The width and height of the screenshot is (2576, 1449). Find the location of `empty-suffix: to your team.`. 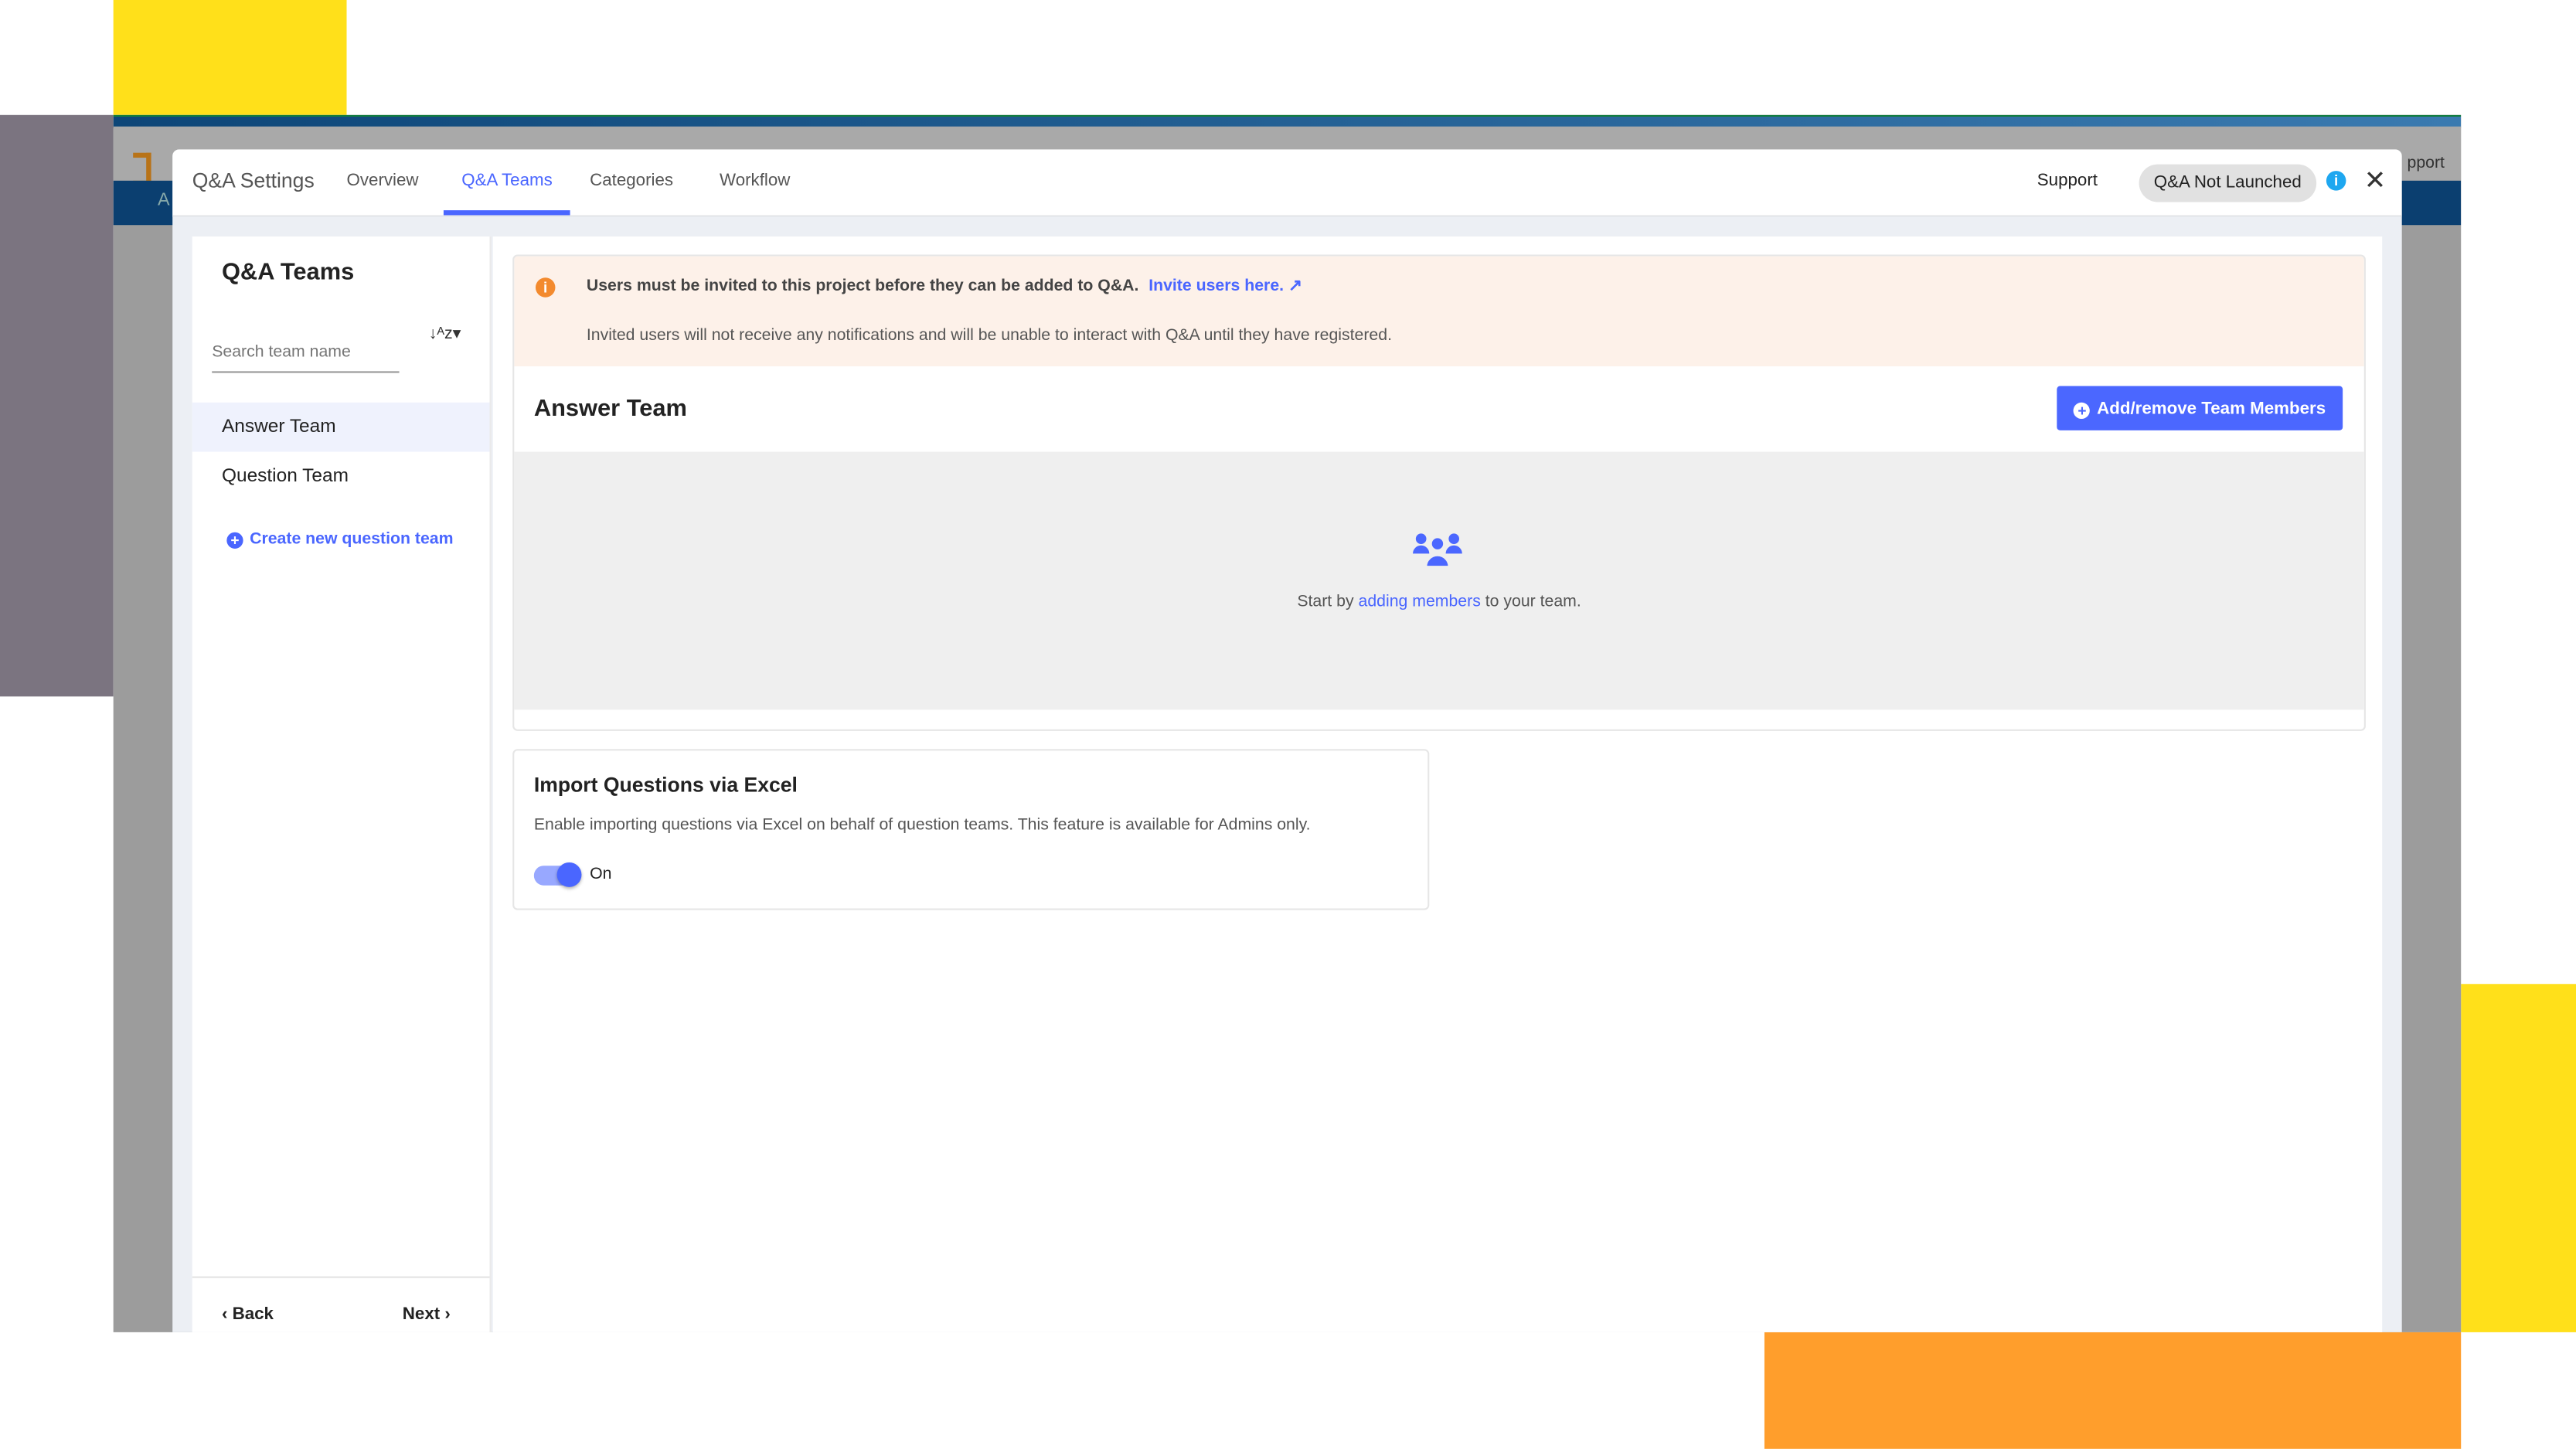

empty-suffix: to your team. is located at coordinates (1530, 602).